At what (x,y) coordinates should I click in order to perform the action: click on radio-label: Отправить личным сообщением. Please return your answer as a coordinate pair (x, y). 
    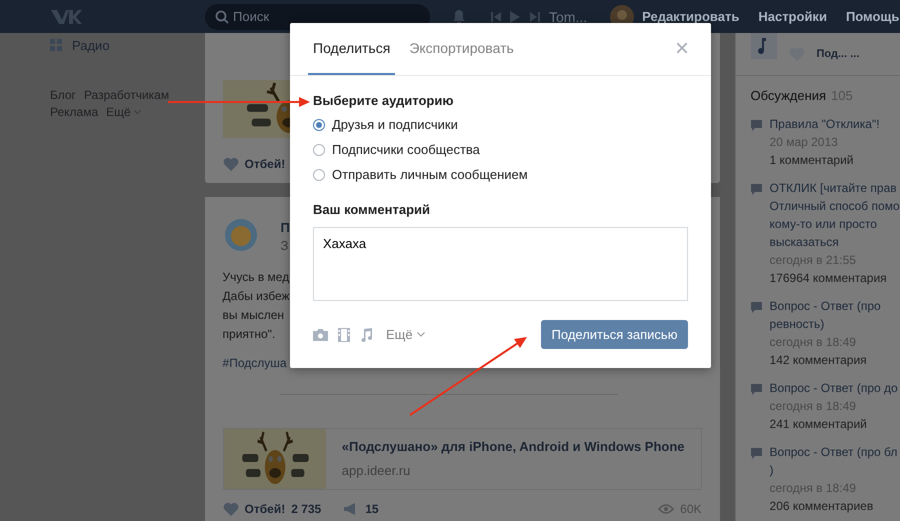
    Looking at the image, I should click on (430, 174).